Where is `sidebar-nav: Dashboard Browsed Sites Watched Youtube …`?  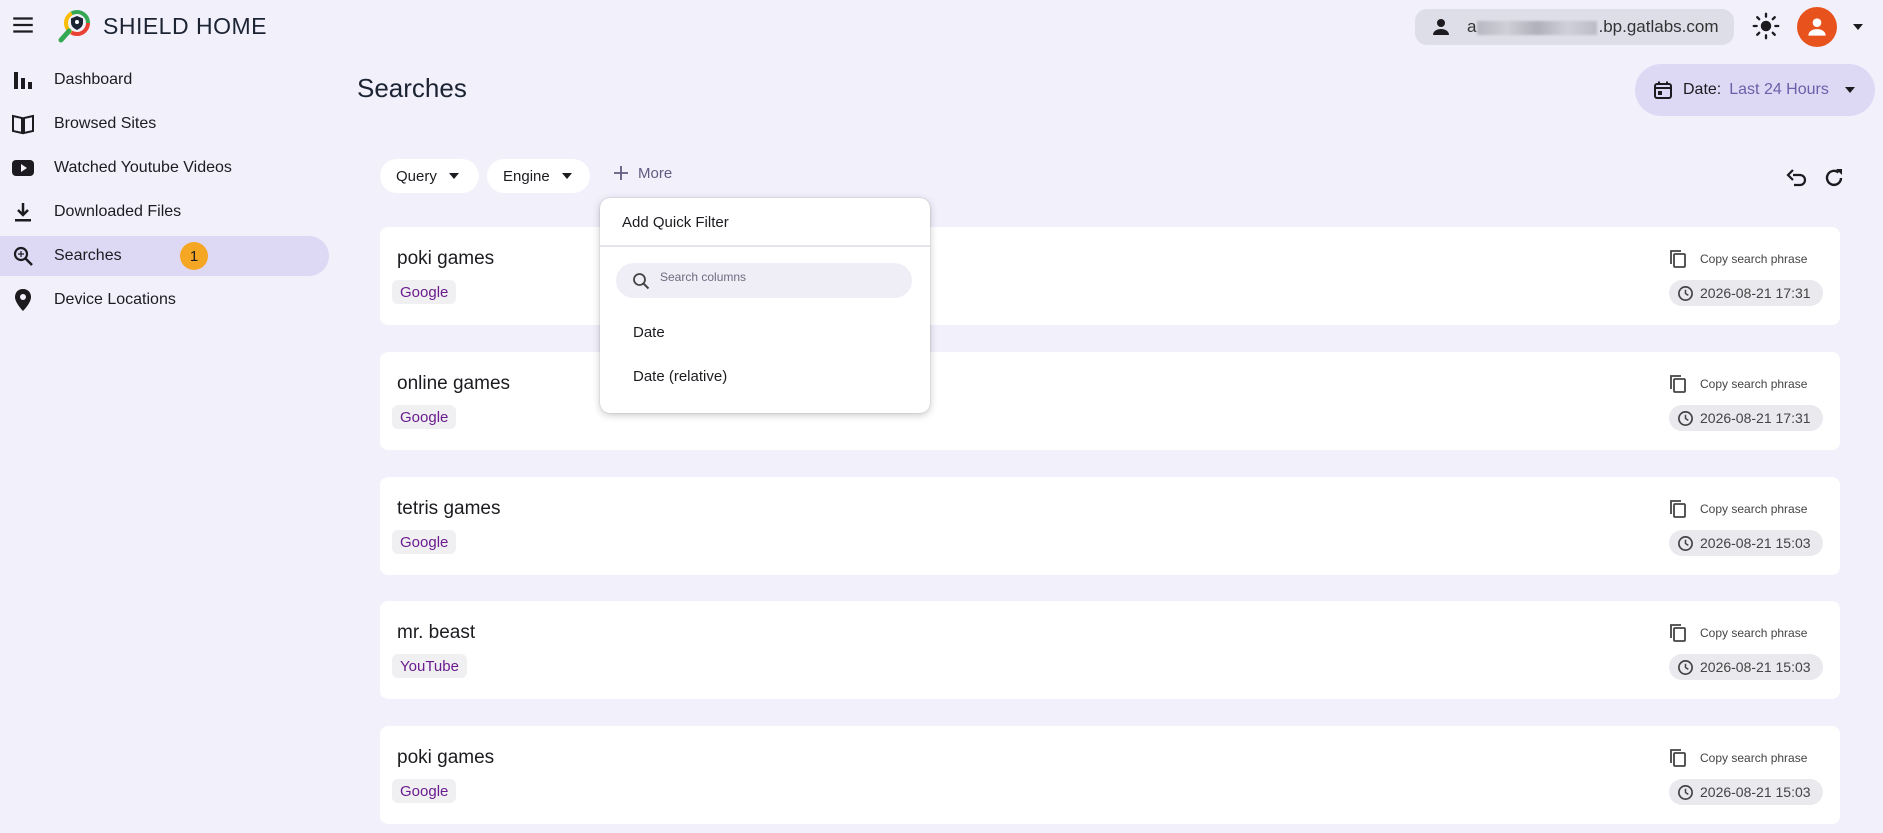 sidebar-nav: Dashboard Browsed Sites Watched Youtube … is located at coordinates (165, 192).